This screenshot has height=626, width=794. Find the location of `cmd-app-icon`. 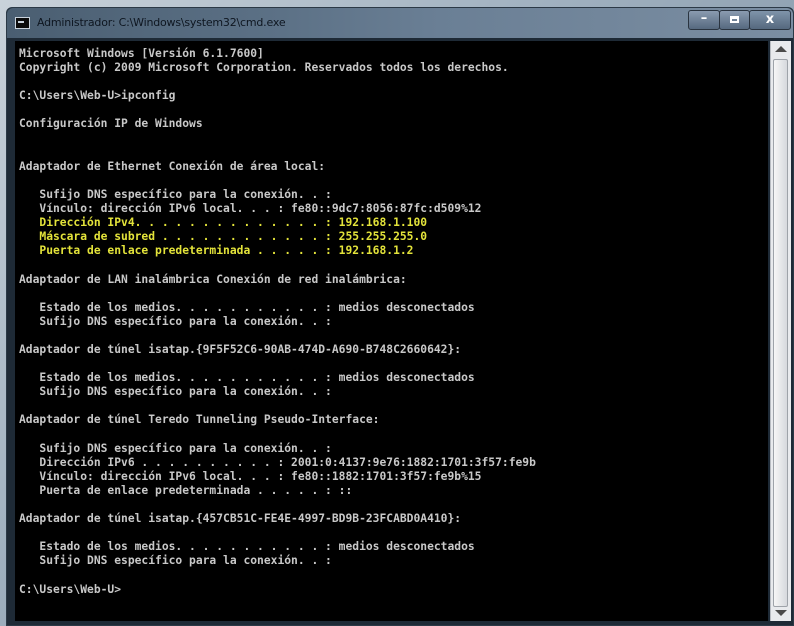

cmd-app-icon is located at coordinates (22, 23).